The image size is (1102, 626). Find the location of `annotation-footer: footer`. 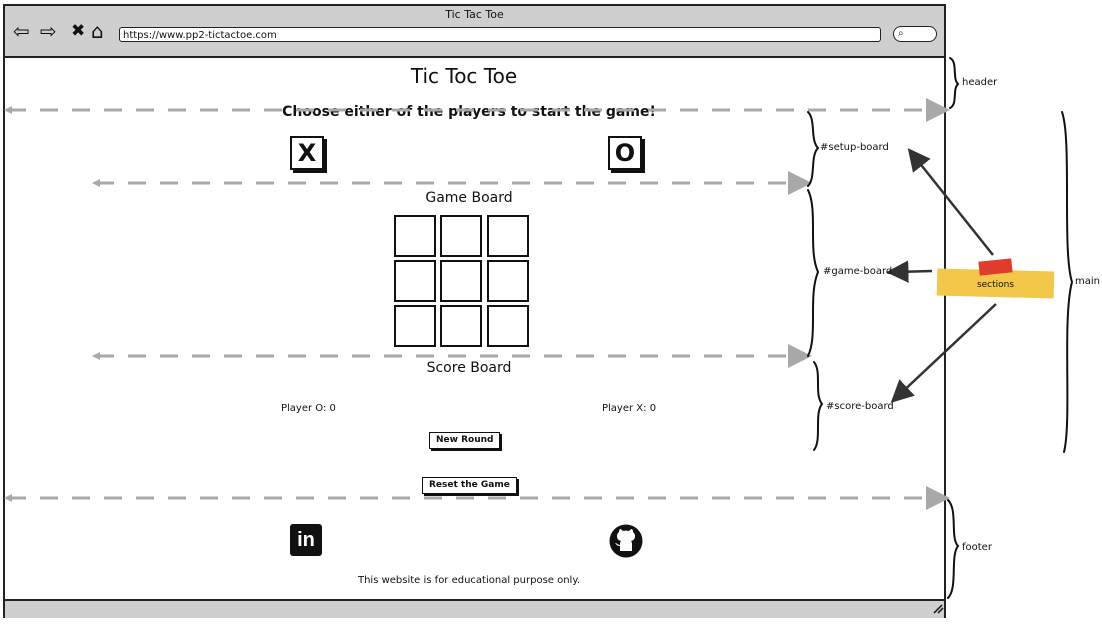

annotation-footer: footer is located at coordinates (977, 547).